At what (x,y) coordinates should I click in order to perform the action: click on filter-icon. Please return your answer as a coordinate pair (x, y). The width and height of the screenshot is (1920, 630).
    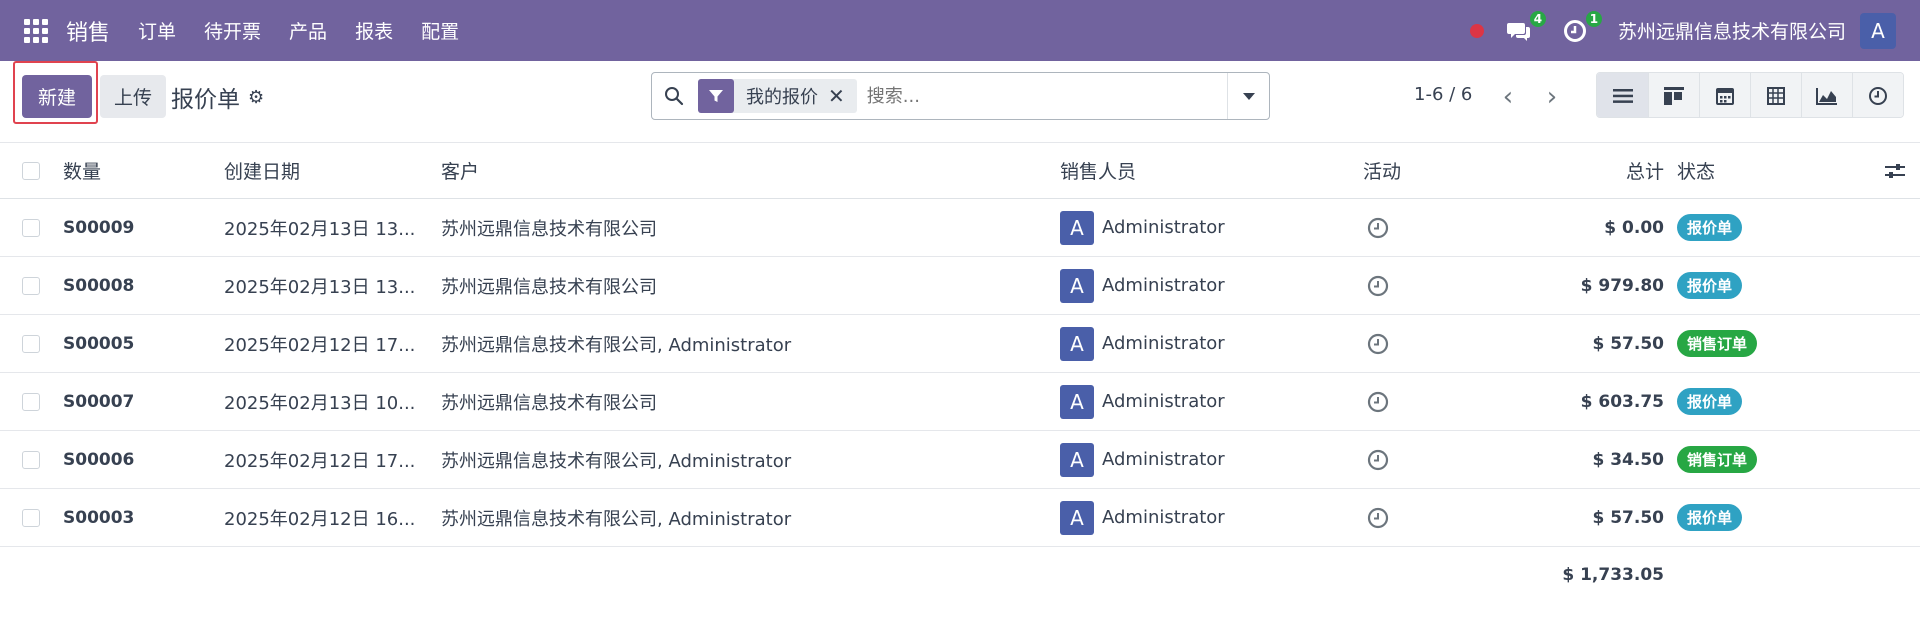
    Looking at the image, I should click on (716, 96).